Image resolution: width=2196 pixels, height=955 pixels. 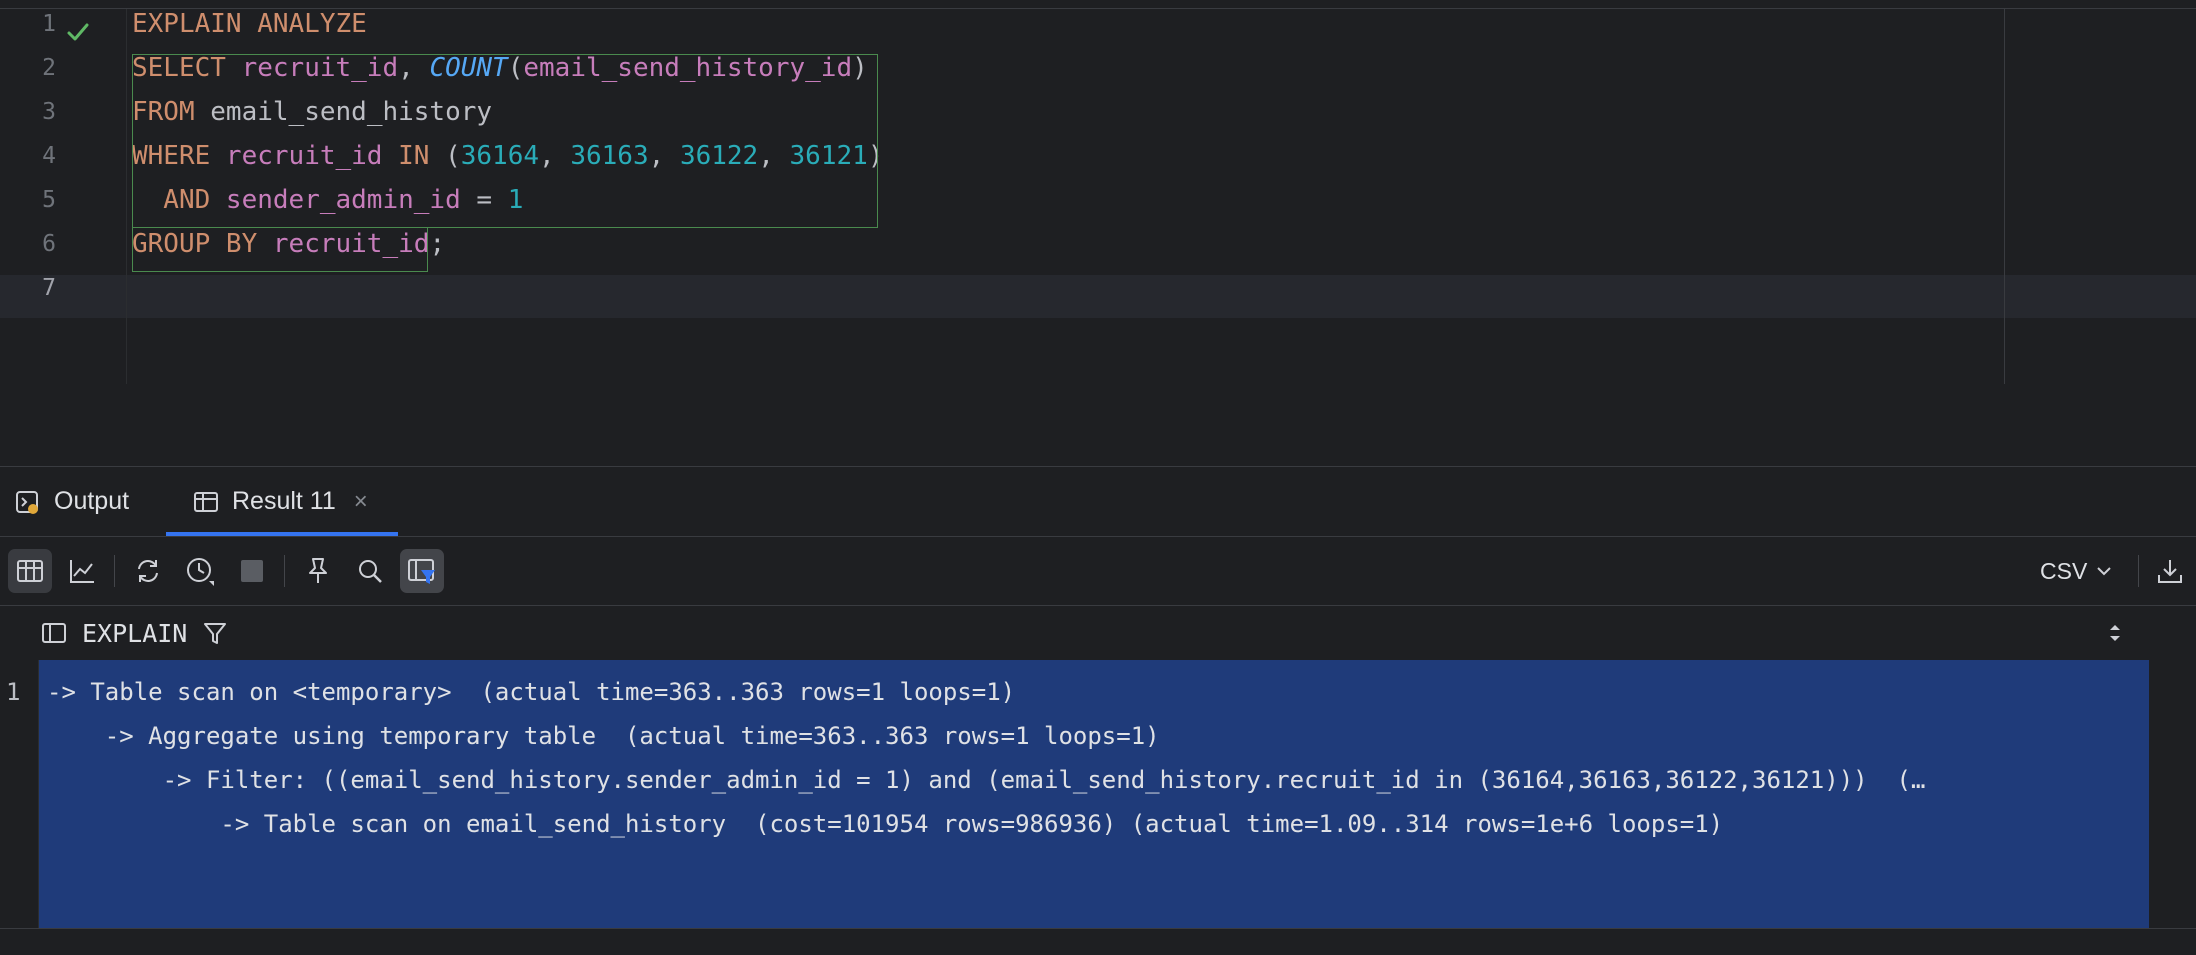 What do you see at coordinates (2115, 633) in the screenshot?
I see `sort-toggle-icon` at bounding box center [2115, 633].